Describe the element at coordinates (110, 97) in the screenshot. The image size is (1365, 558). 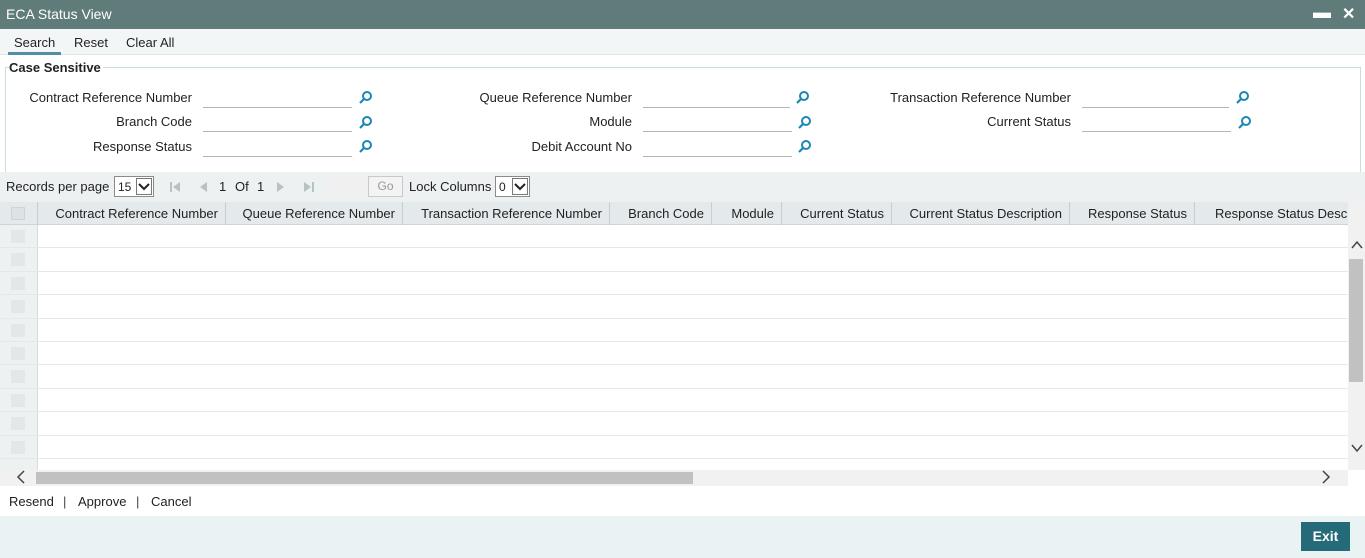
I see `contract-ref-label: Contract Reference Number` at that location.